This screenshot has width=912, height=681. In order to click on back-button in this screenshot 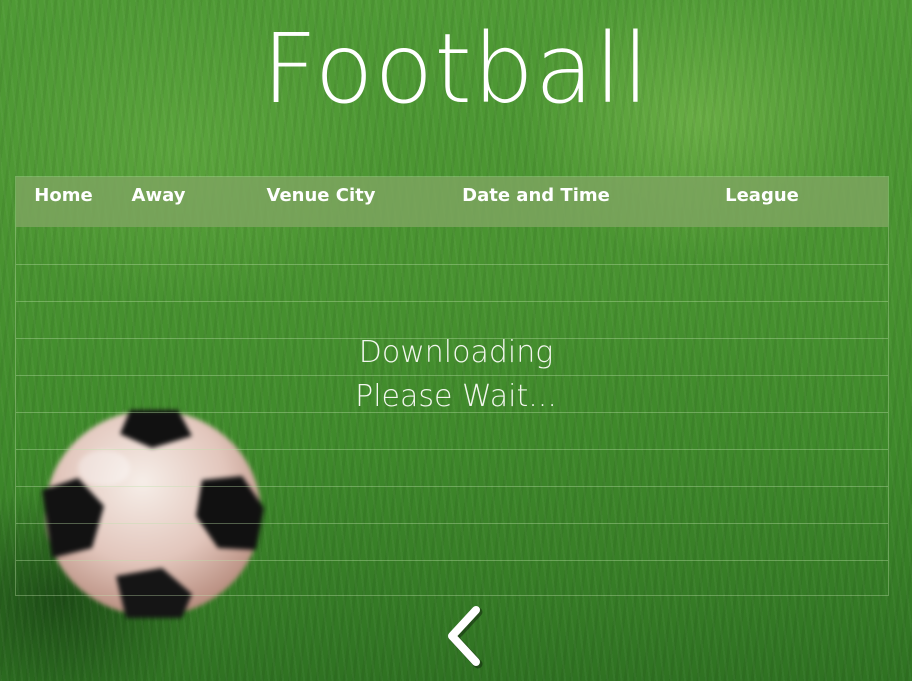, I will do `click(465, 637)`.